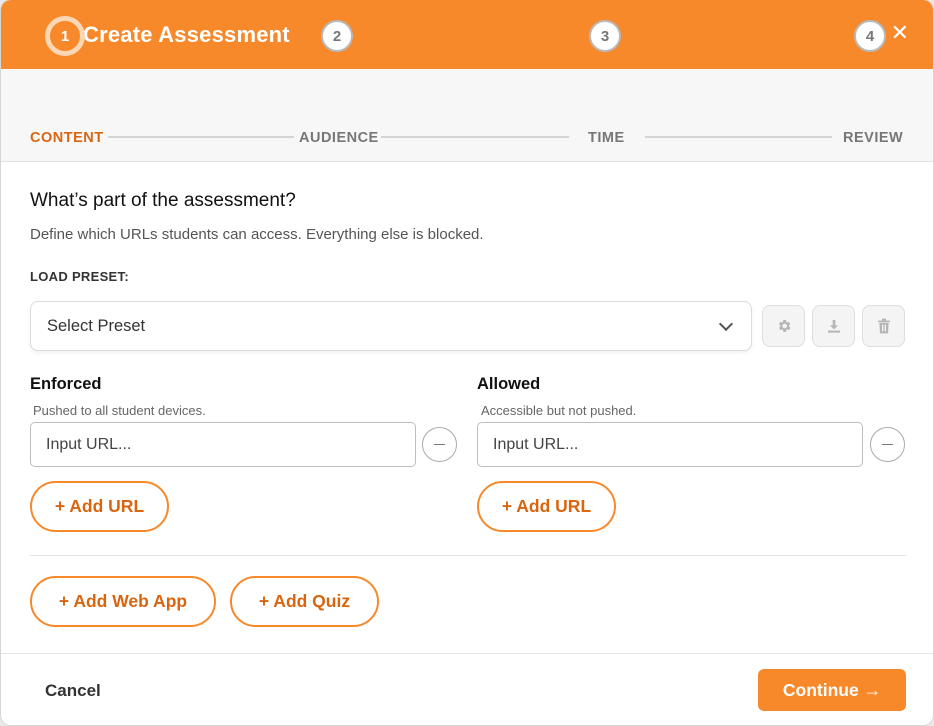 The width and height of the screenshot is (934, 726). Describe the element at coordinates (65, 36) in the screenshot. I see `step-1-indicator: 1` at that location.